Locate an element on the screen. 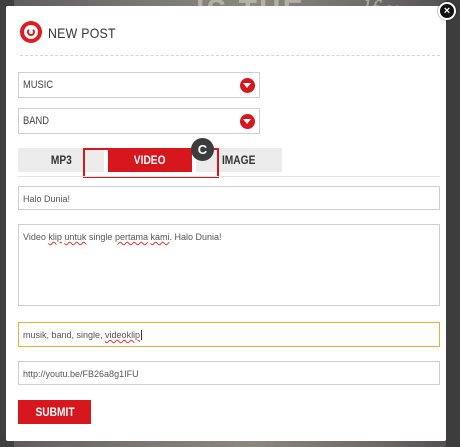 The image size is (460, 447). subcategory-select-value: BAND is located at coordinates (36, 121).